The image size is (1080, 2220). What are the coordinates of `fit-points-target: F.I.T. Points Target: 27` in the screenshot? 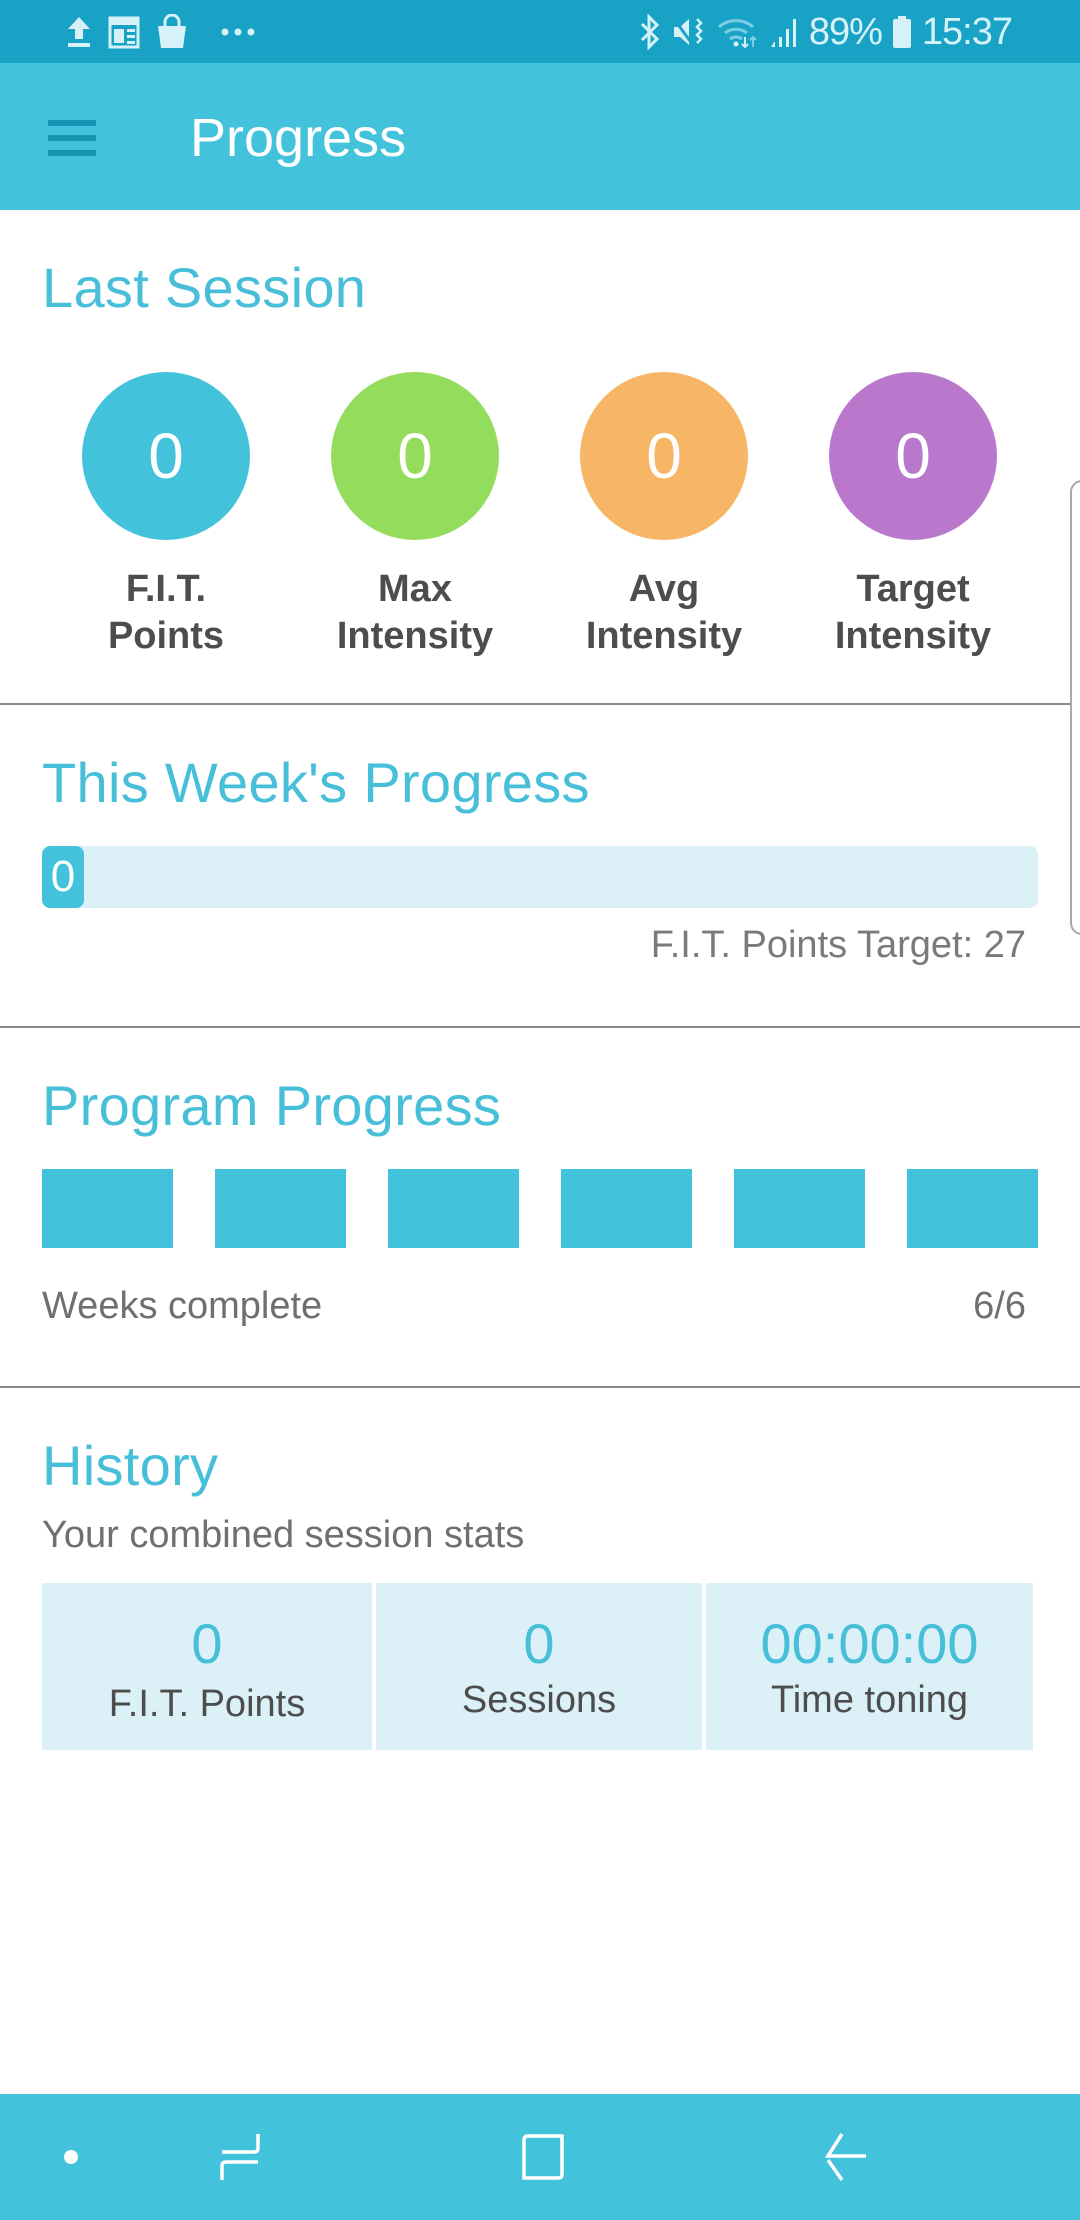 It's located at (838, 945).